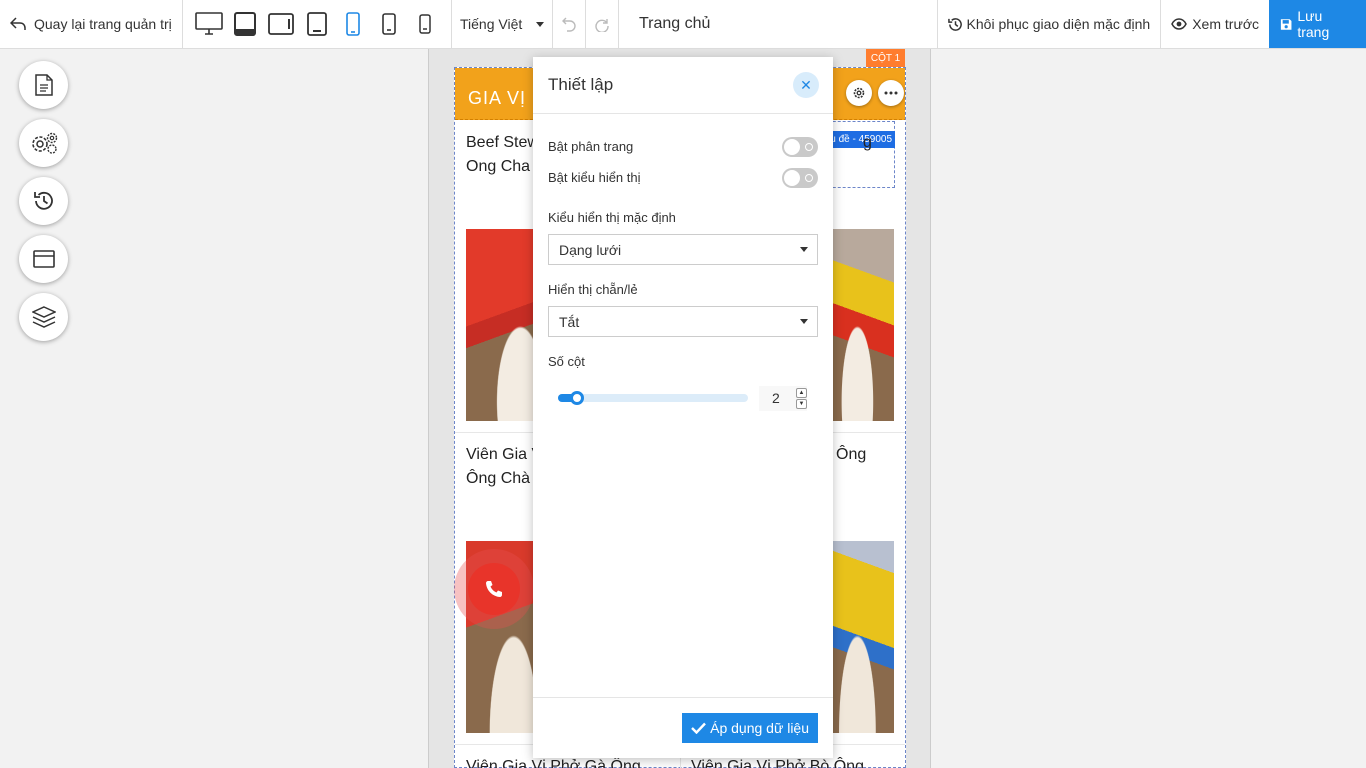 The image size is (1366, 768). Describe the element at coordinates (569, 321) in the screenshot. I see `parity-value: Tắt` at that location.